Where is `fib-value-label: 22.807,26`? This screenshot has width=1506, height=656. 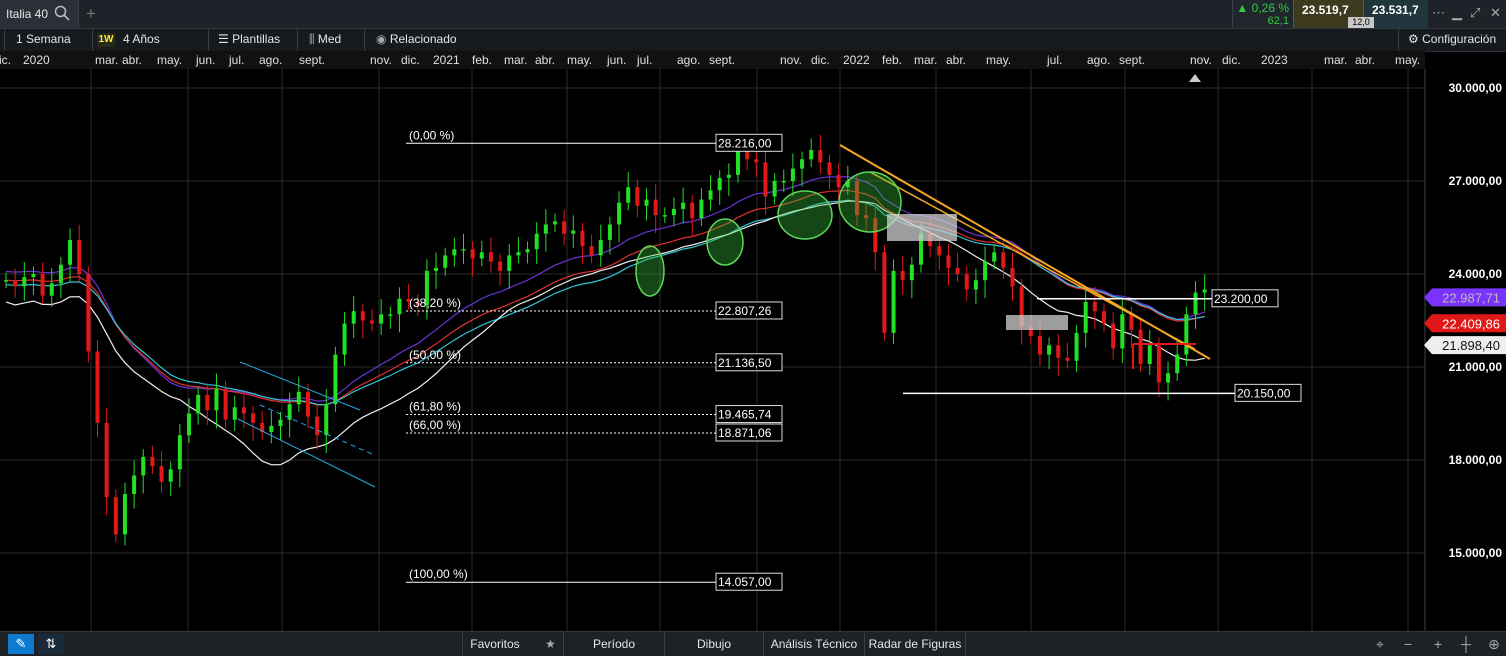 fib-value-label: 22.807,26 is located at coordinates (745, 311).